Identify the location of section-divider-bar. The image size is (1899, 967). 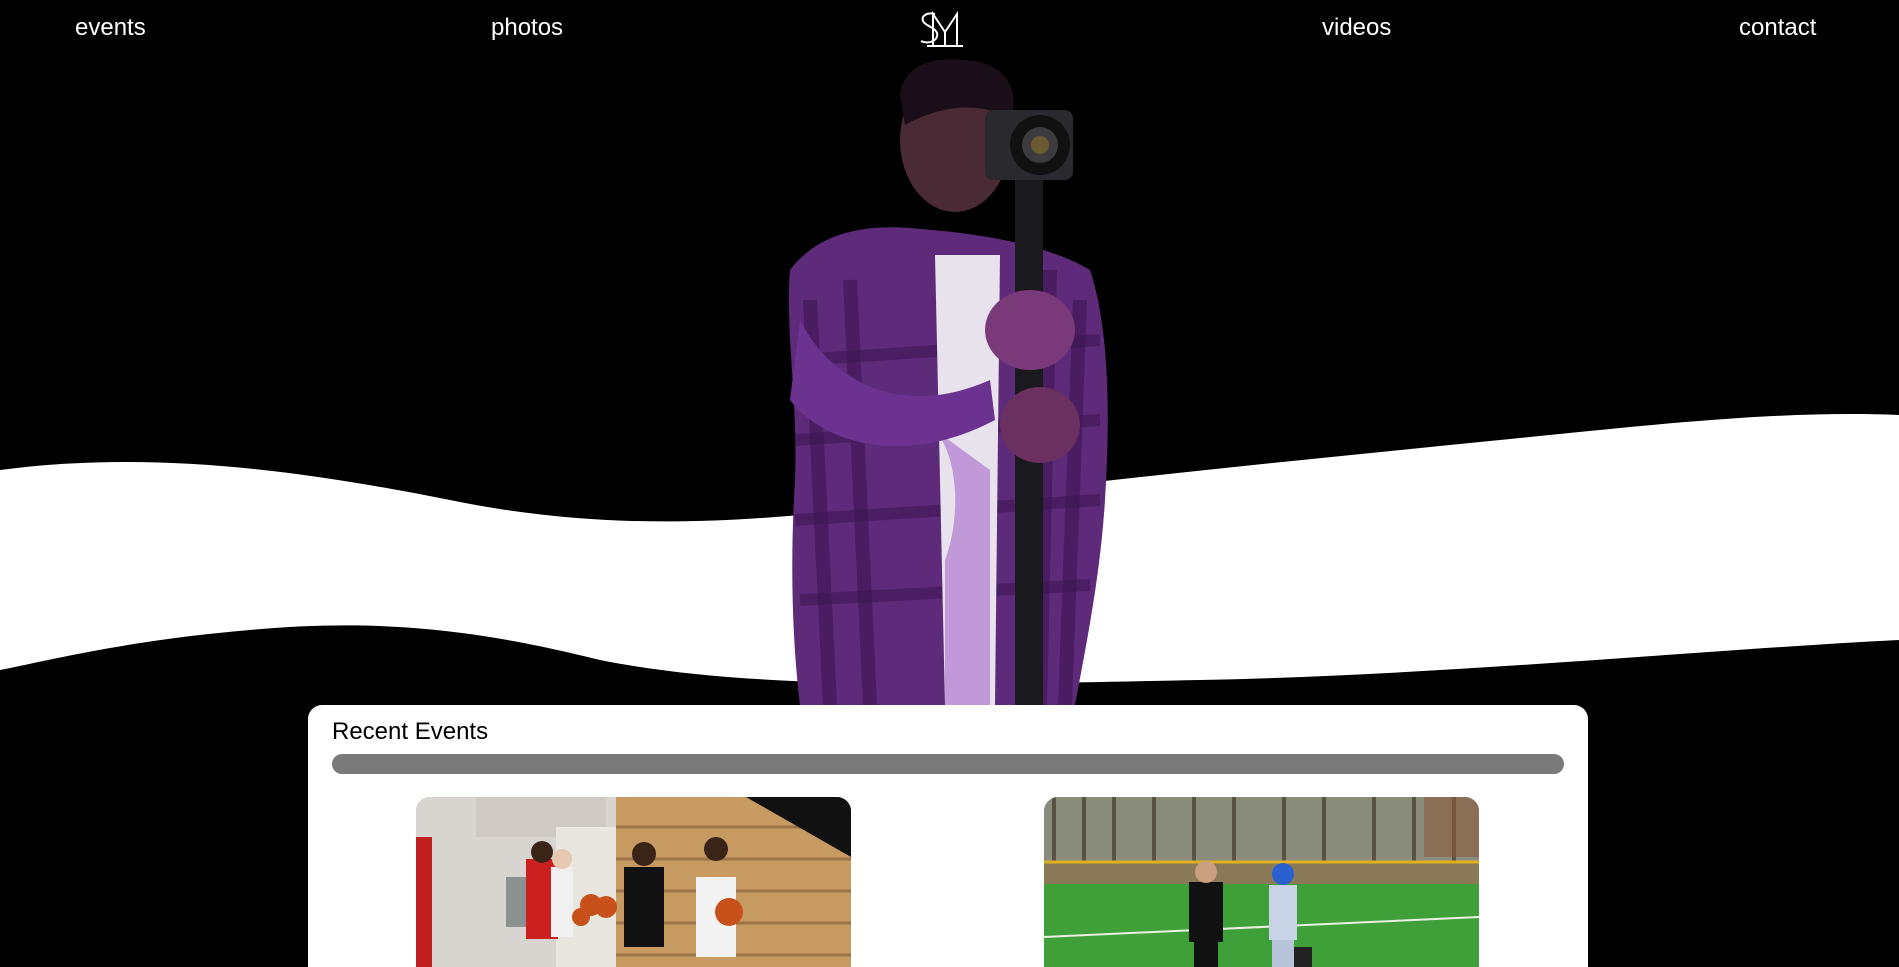
(948, 764).